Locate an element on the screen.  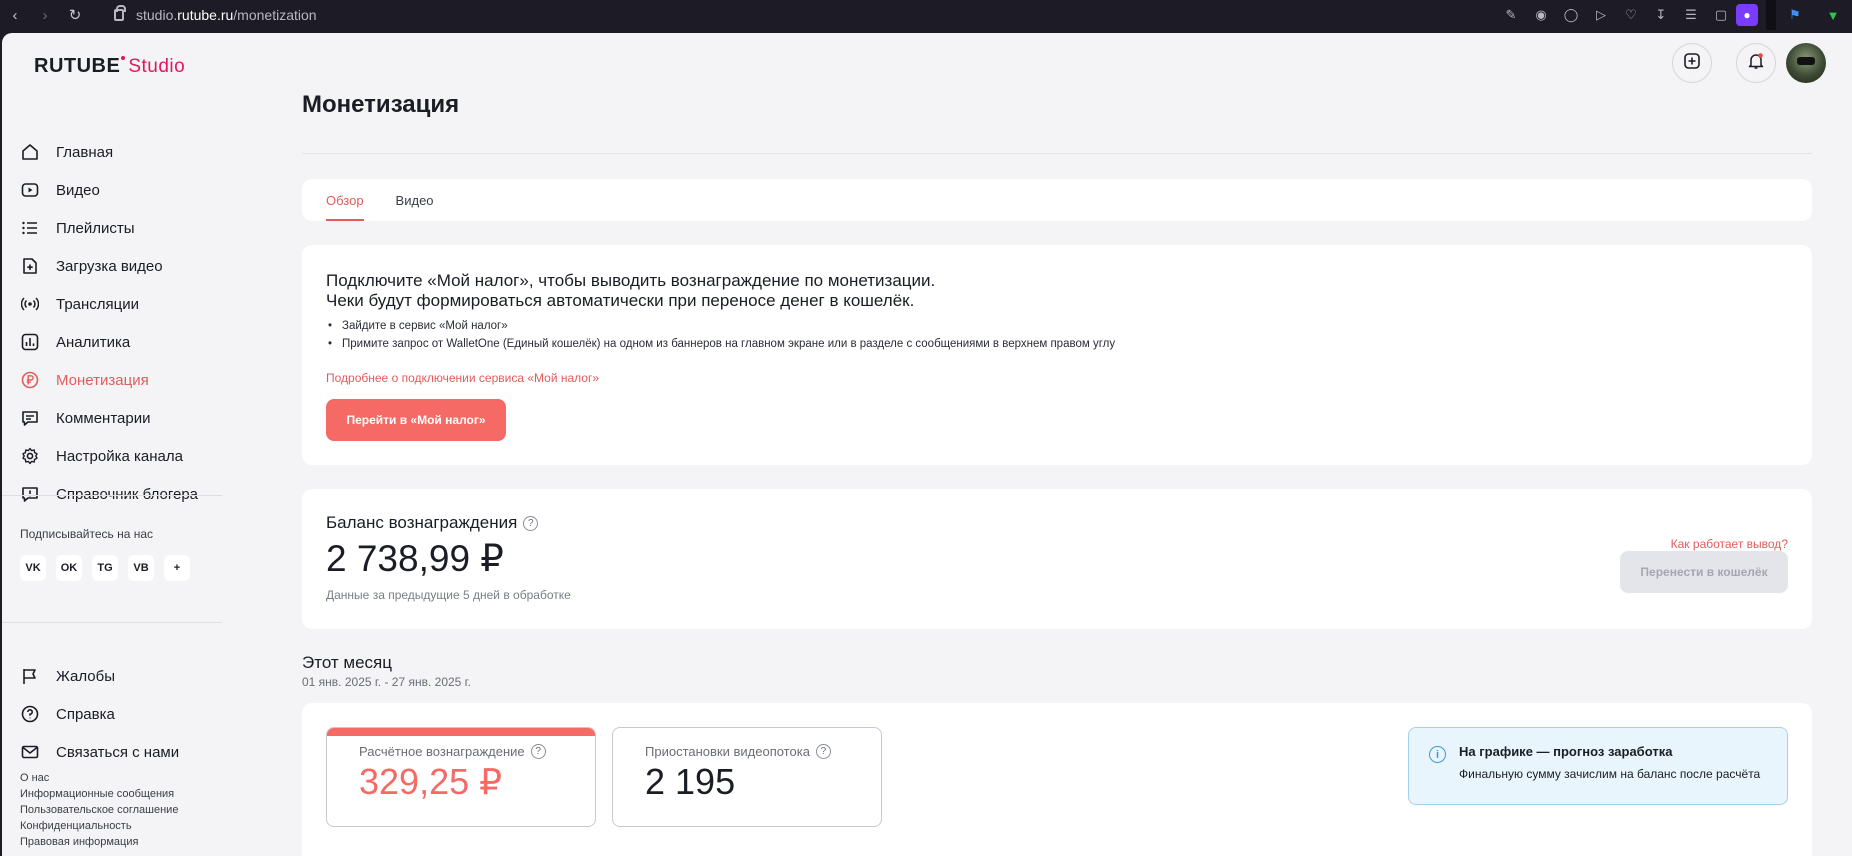
sidebar-item-channel-settings: Настройка канала is located at coordinates (109, 456).